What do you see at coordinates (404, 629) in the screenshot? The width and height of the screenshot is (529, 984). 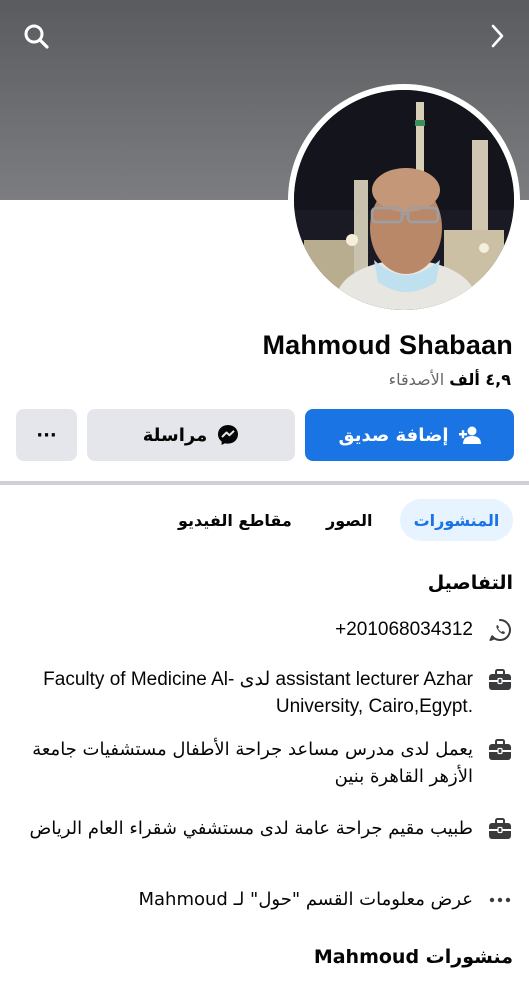 I see `phone-number: +201068034312` at bounding box center [404, 629].